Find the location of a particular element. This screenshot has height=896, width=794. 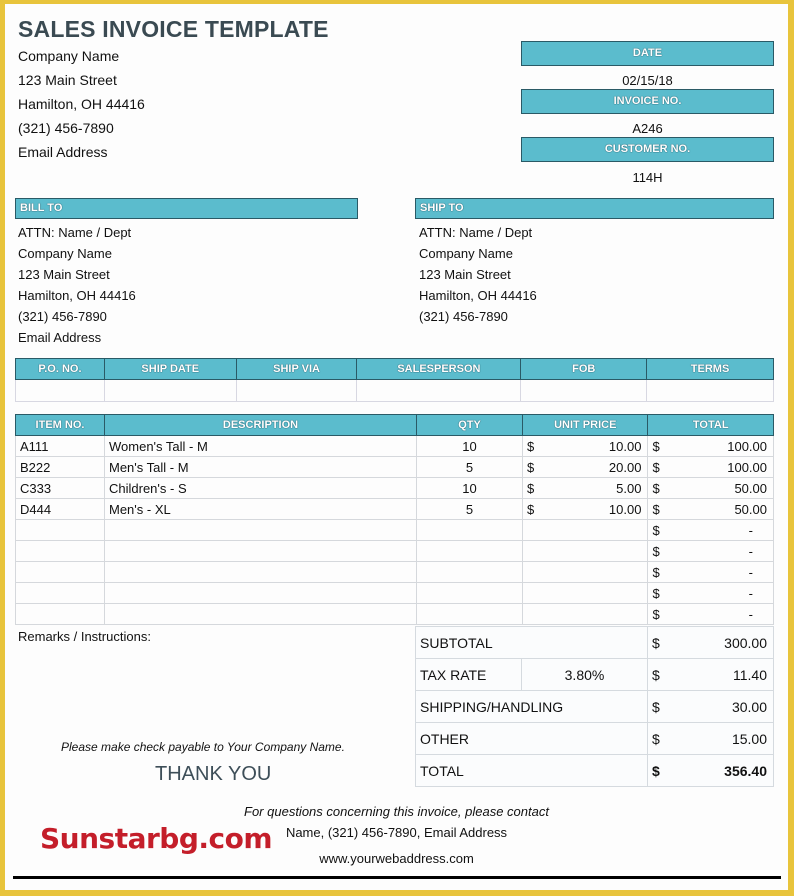

tax-rate-value: 3.80% is located at coordinates (584, 674).